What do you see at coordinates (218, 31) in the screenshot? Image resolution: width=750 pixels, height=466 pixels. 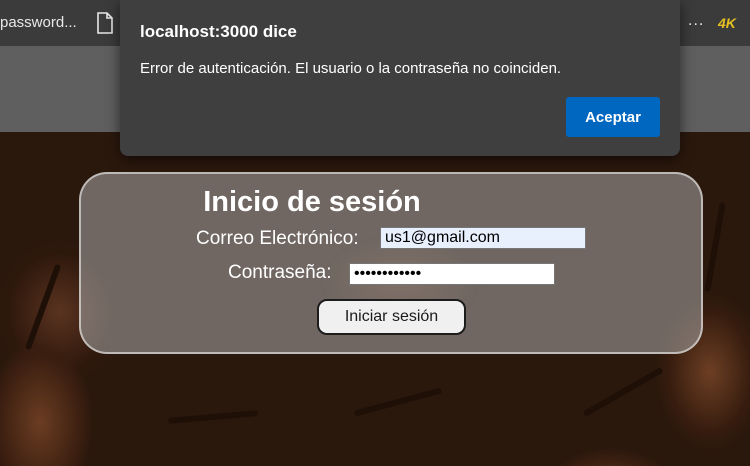 I see `dialog-title: localhost:3000 dice` at bounding box center [218, 31].